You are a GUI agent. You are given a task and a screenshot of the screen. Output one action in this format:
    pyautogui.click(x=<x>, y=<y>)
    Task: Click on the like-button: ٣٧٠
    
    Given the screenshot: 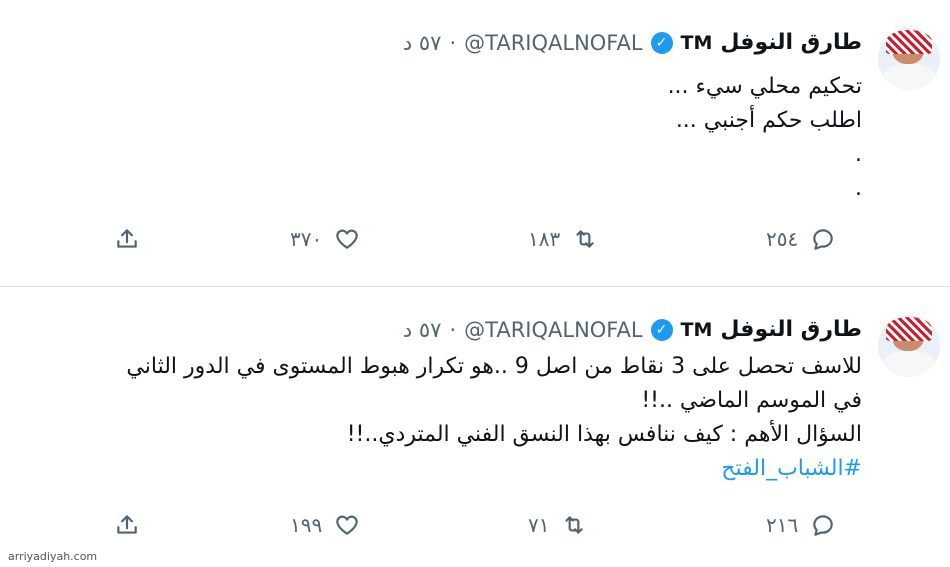 What is the action you would take?
    pyautogui.click(x=325, y=239)
    